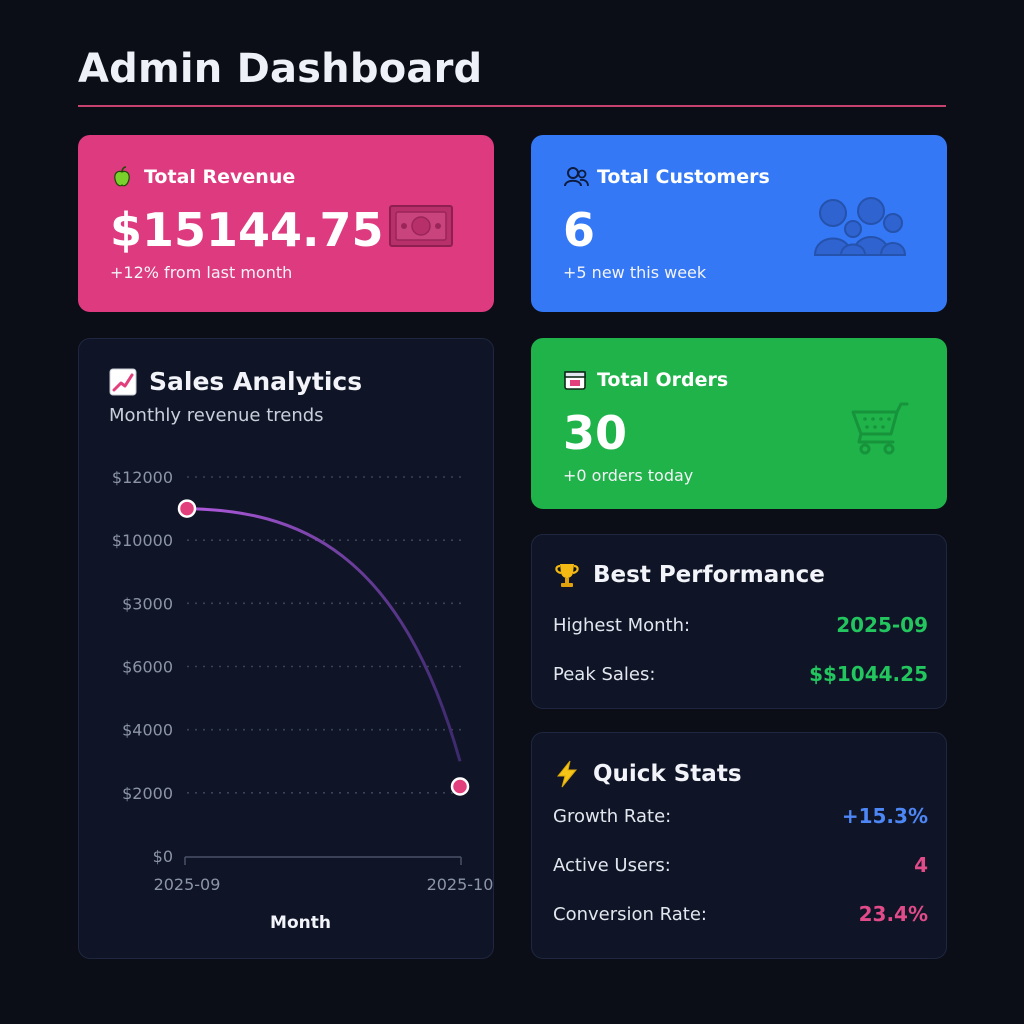 The width and height of the screenshot is (1024, 1024). What do you see at coordinates (201, 272) in the screenshot?
I see `revenue-note: +12% from last month` at bounding box center [201, 272].